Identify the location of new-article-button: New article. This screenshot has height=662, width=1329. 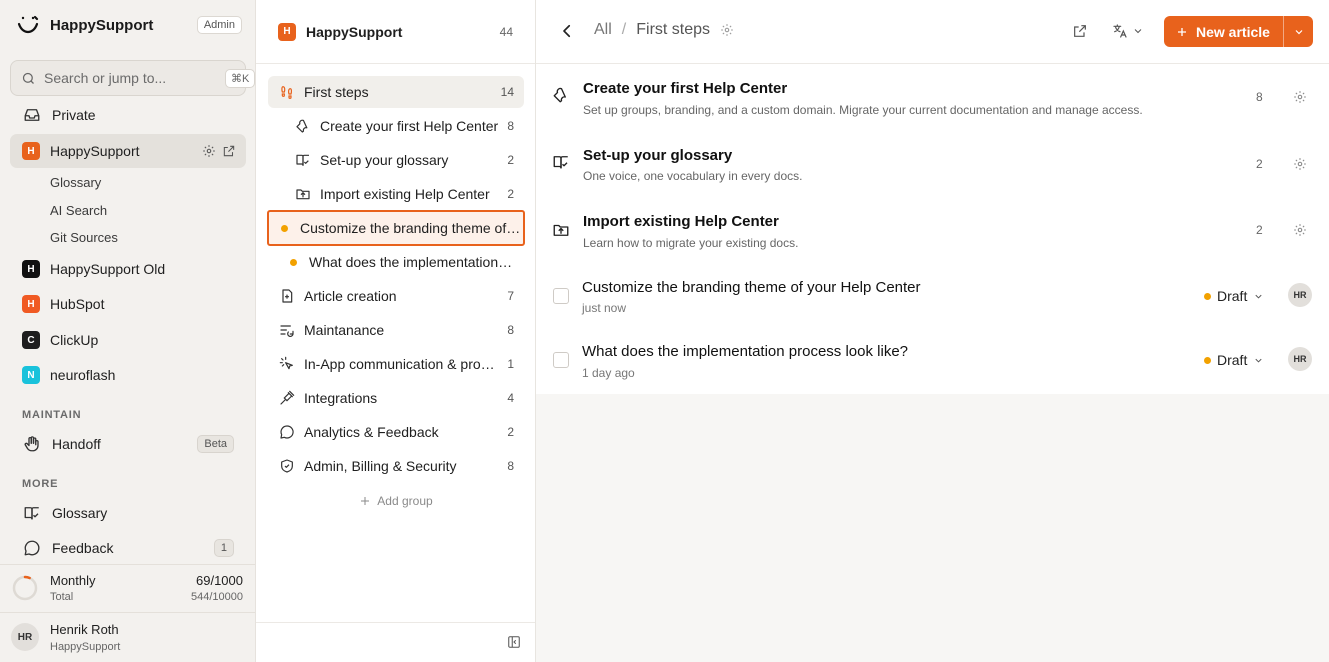
(1238, 31).